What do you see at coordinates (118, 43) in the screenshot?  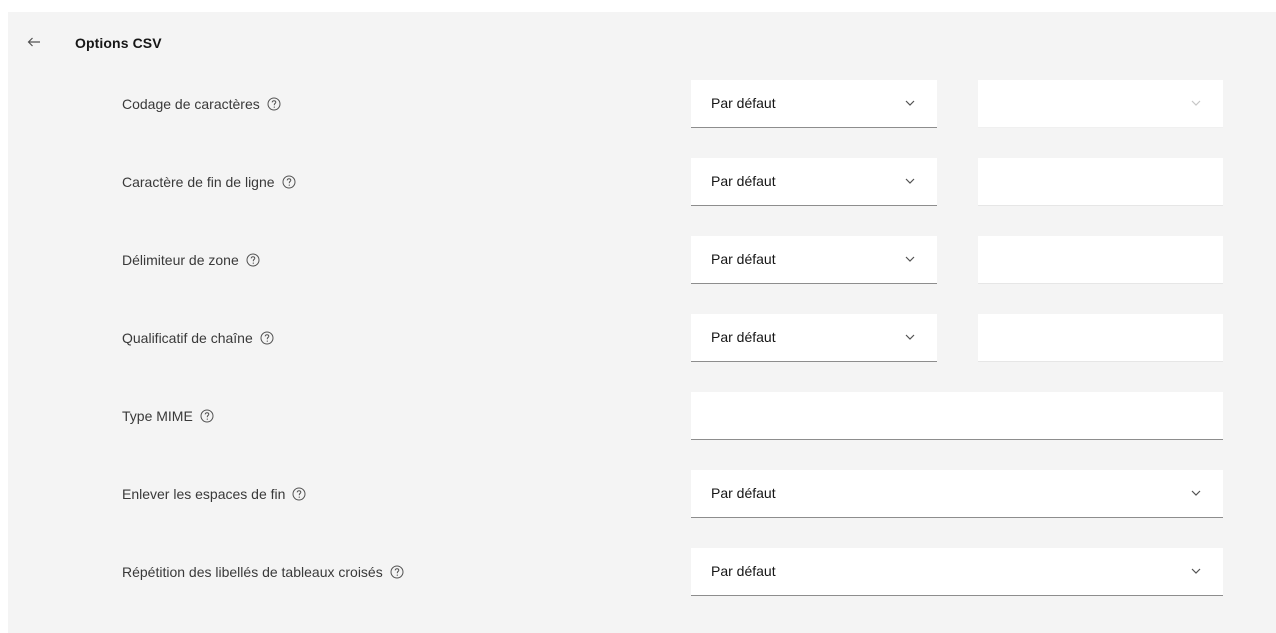 I see `page-title: Options CSV` at bounding box center [118, 43].